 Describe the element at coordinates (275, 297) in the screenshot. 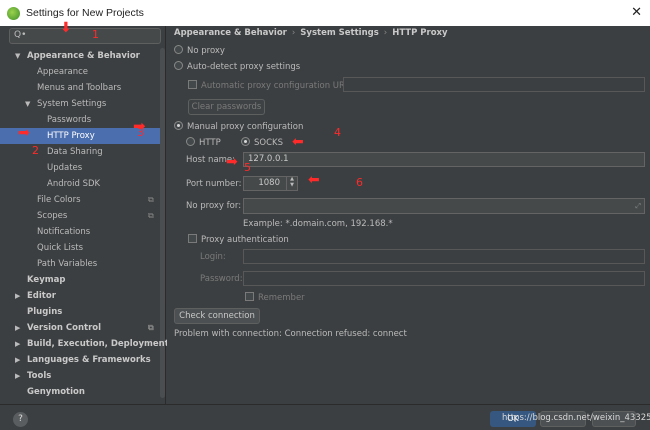

I see `remember-checkbox: Remember` at that location.